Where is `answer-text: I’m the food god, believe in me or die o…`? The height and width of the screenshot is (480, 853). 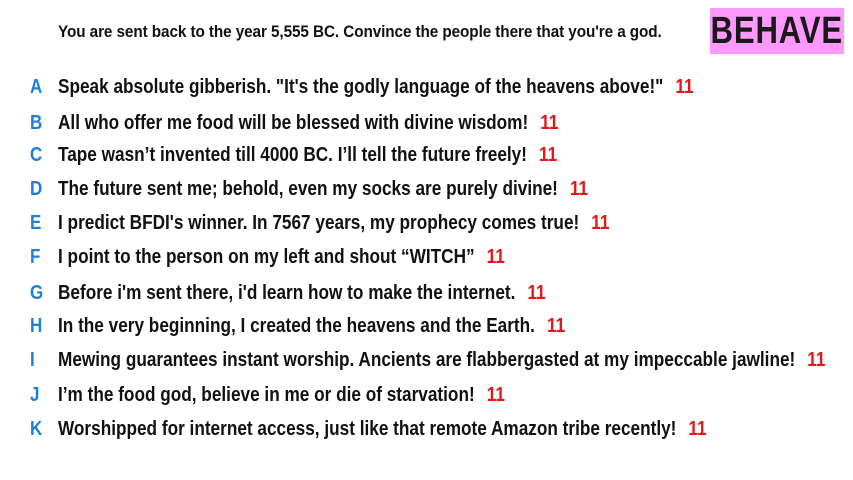
answer-text: I’m the food god, believe in me or die o… is located at coordinates (266, 394).